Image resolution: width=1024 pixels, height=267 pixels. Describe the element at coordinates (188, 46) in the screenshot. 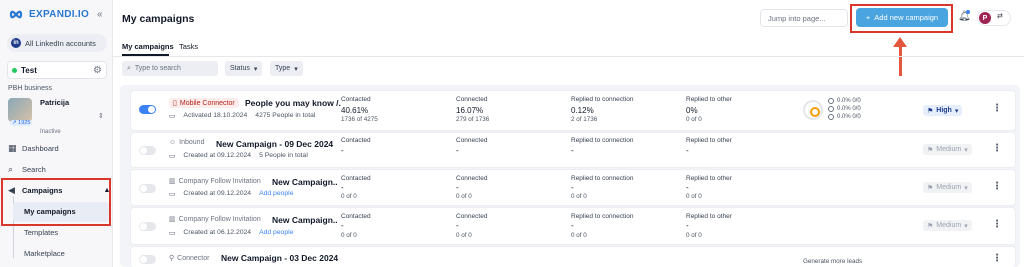

I see `tab-tasks: Tasks` at that location.